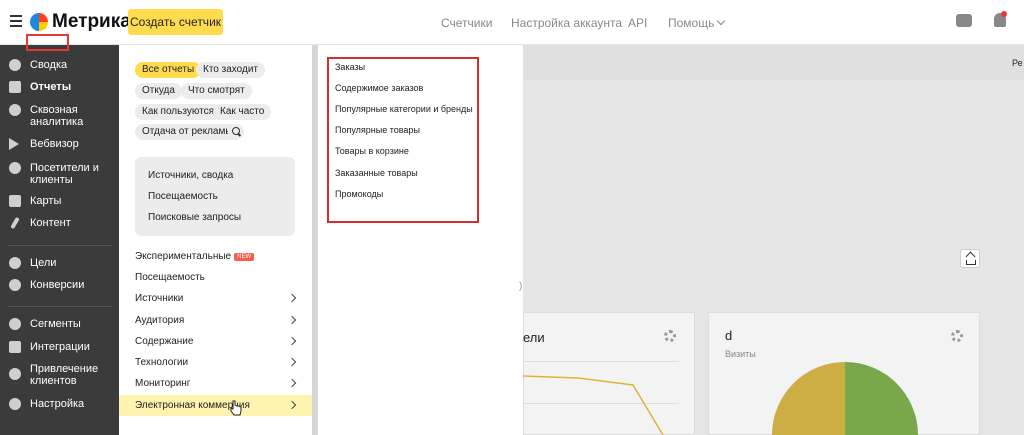 The height and width of the screenshot is (435, 1024). What do you see at coordinates (808, 398) in the screenshot?
I see `pie-slice-yellow` at bounding box center [808, 398].